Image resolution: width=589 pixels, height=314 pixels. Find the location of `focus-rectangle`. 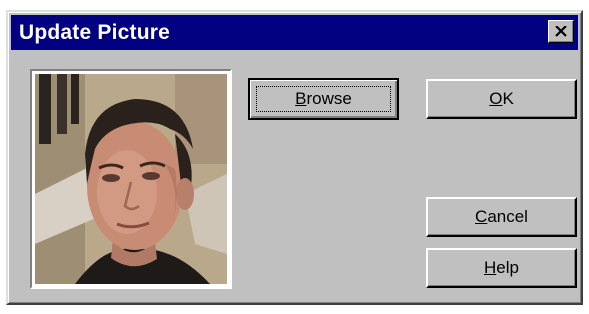

focus-rectangle is located at coordinates (323, 99).